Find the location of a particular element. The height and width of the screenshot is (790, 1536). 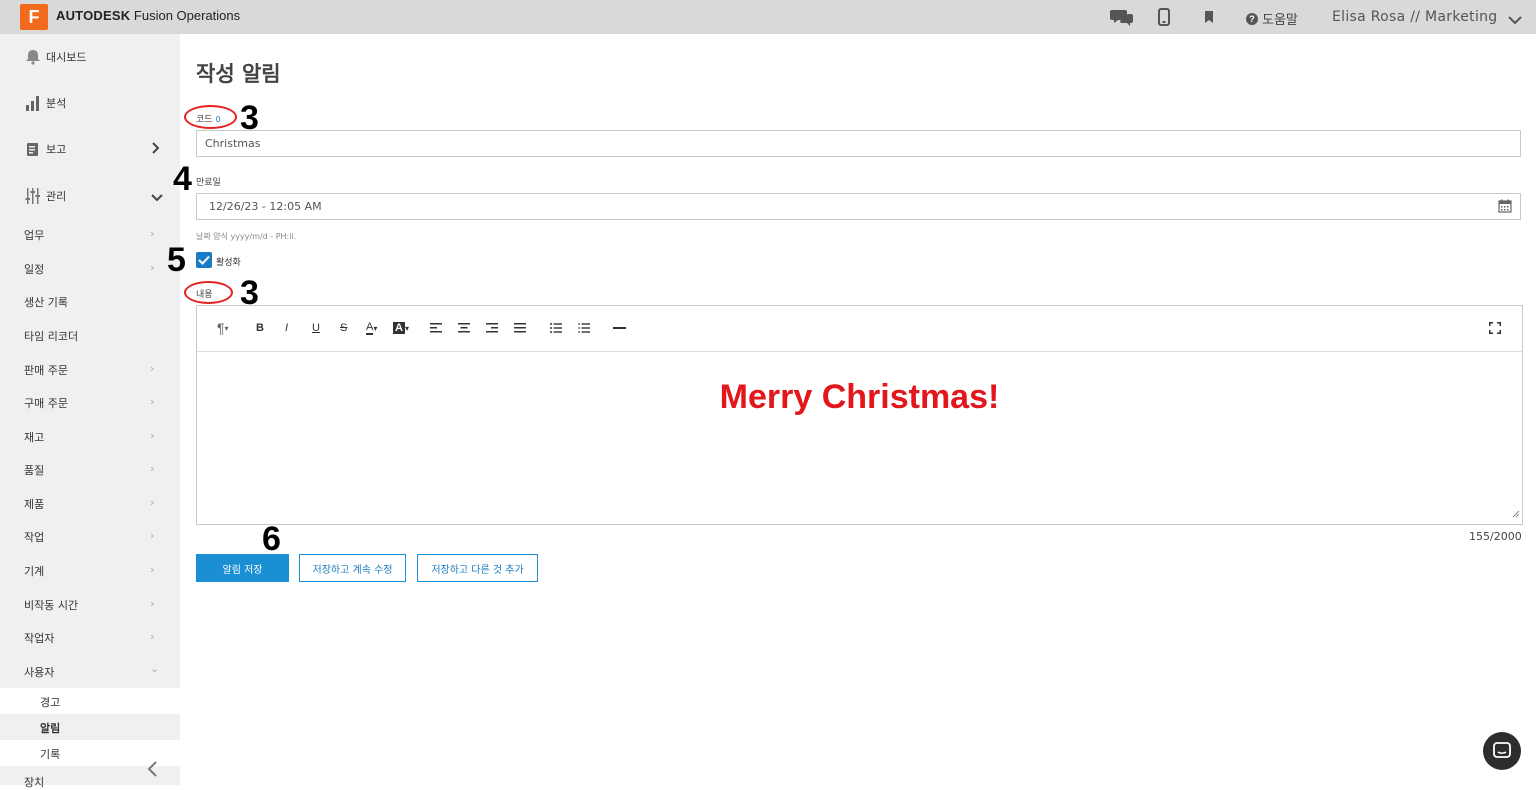

sidebar-sub-production-log: 생산 기록 is located at coordinates (46, 302).